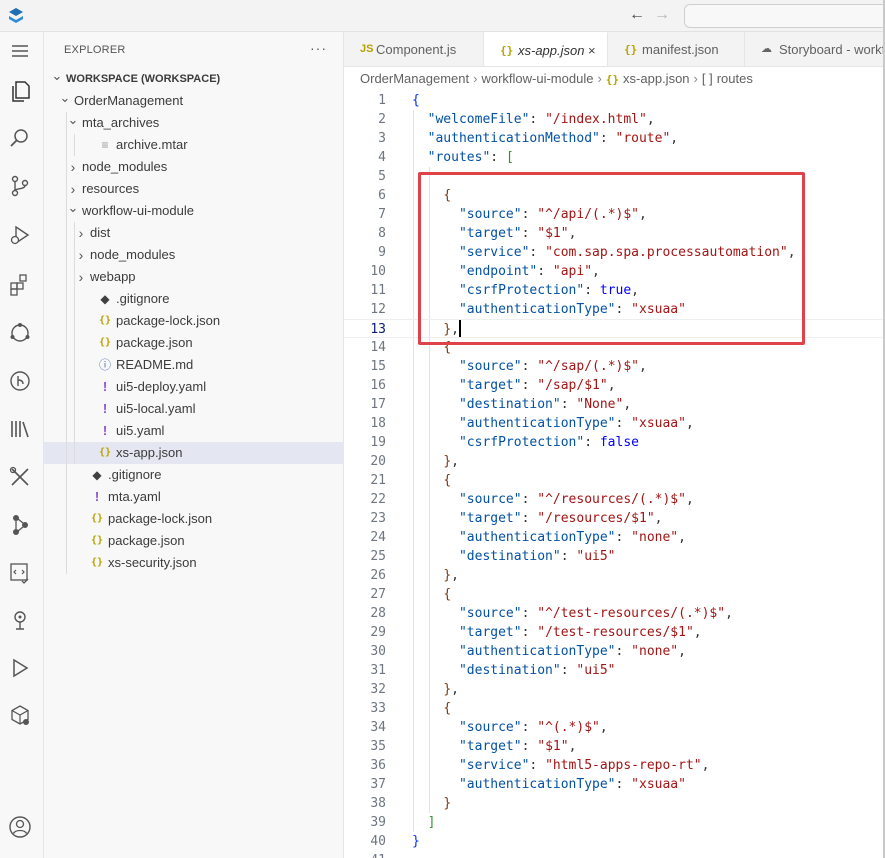  Describe the element at coordinates (614, 404) in the screenshot. I see `code-line: 17 "destination": "None",` at that location.